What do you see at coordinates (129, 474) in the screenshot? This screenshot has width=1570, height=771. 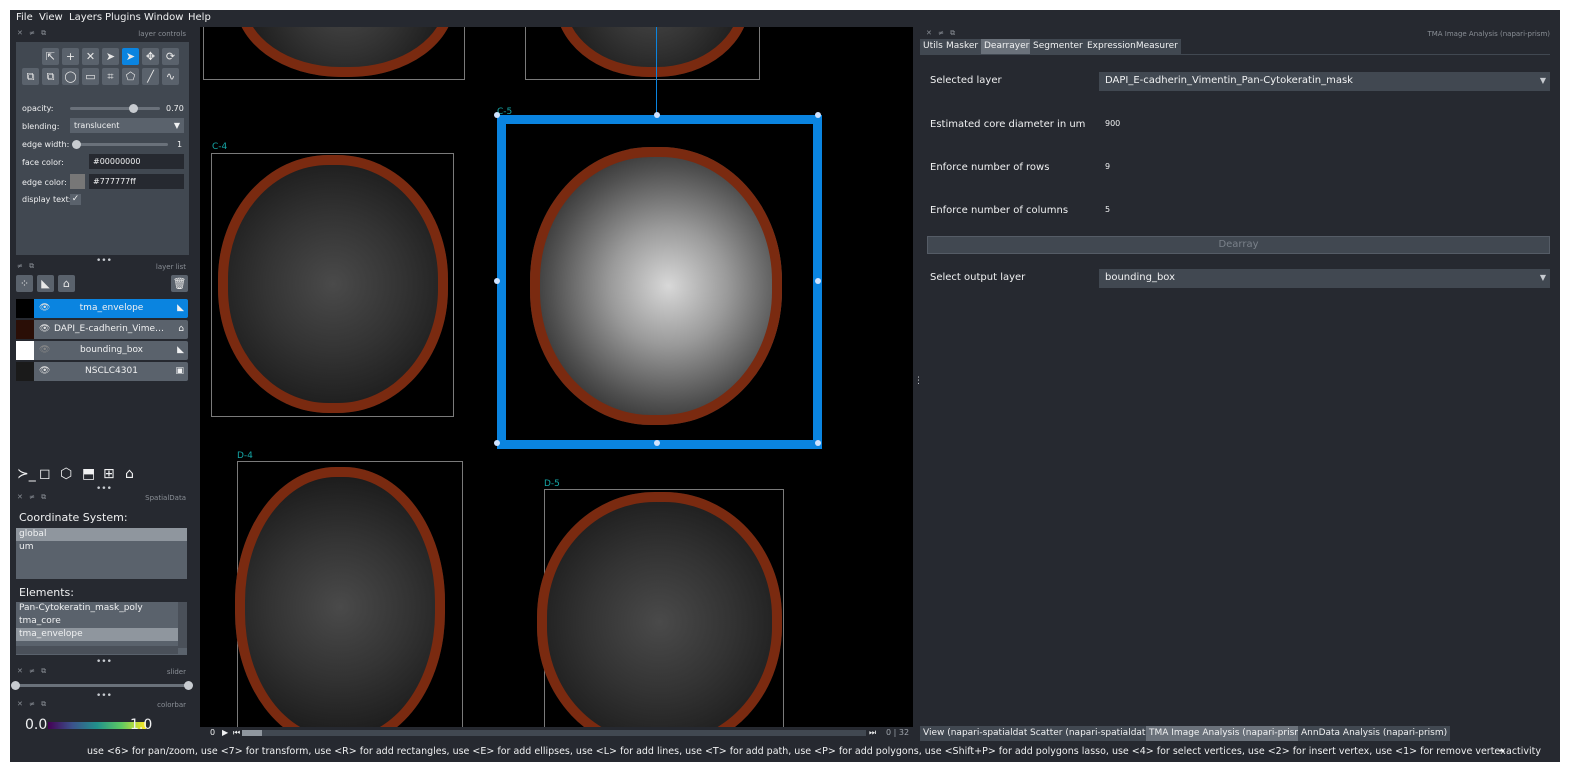 I see `home-icon: ⌂` at bounding box center [129, 474].